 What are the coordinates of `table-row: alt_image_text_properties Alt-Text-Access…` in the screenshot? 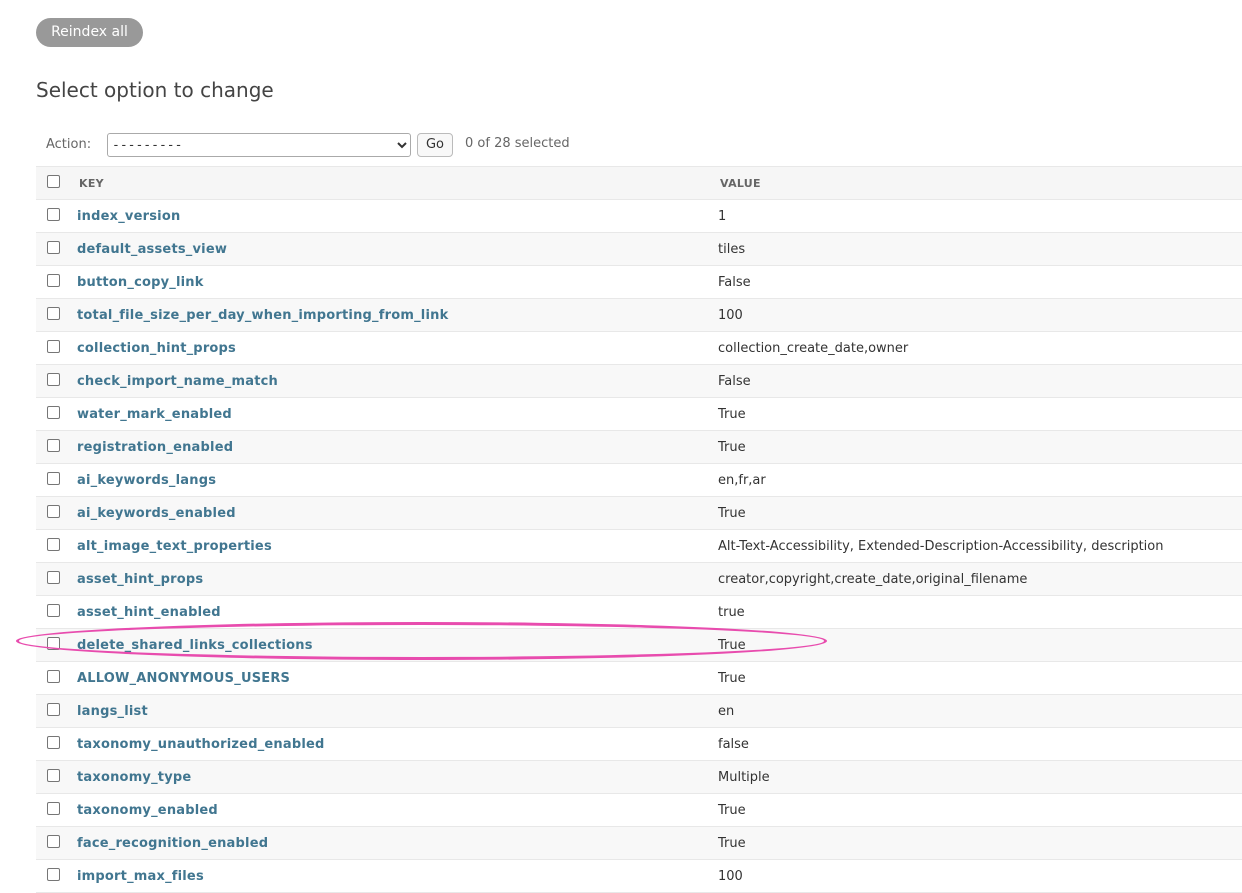 It's located at (639, 546).